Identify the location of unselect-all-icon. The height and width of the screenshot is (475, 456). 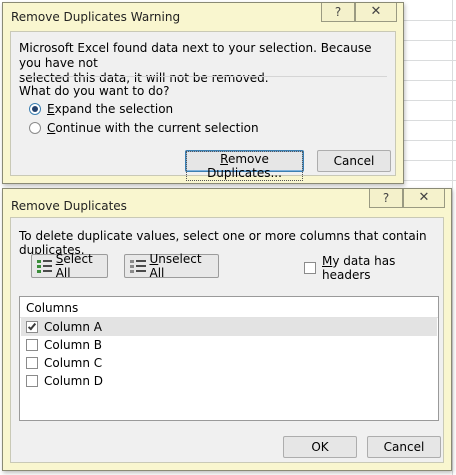
(138, 266).